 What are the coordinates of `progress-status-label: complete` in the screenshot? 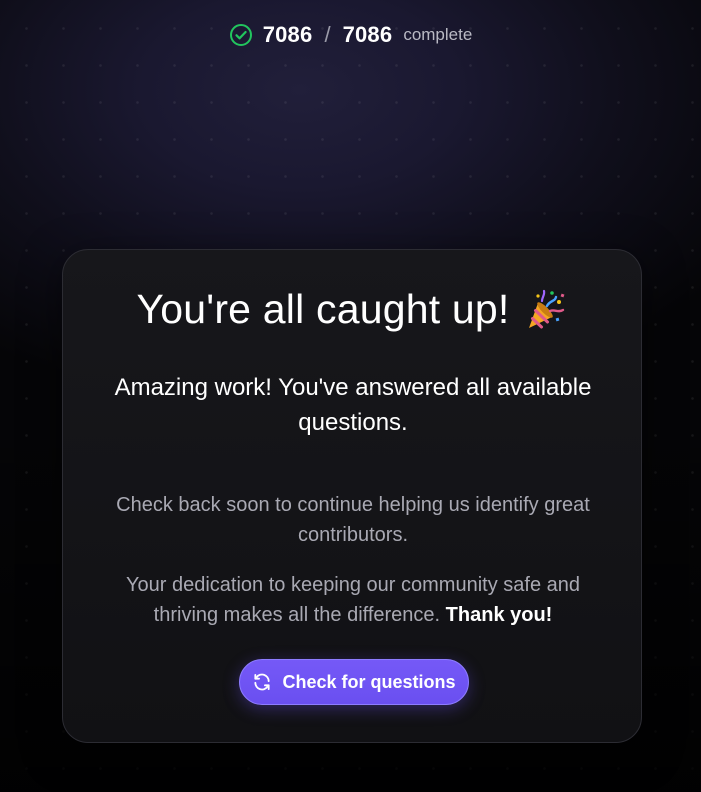 It's located at (438, 34).